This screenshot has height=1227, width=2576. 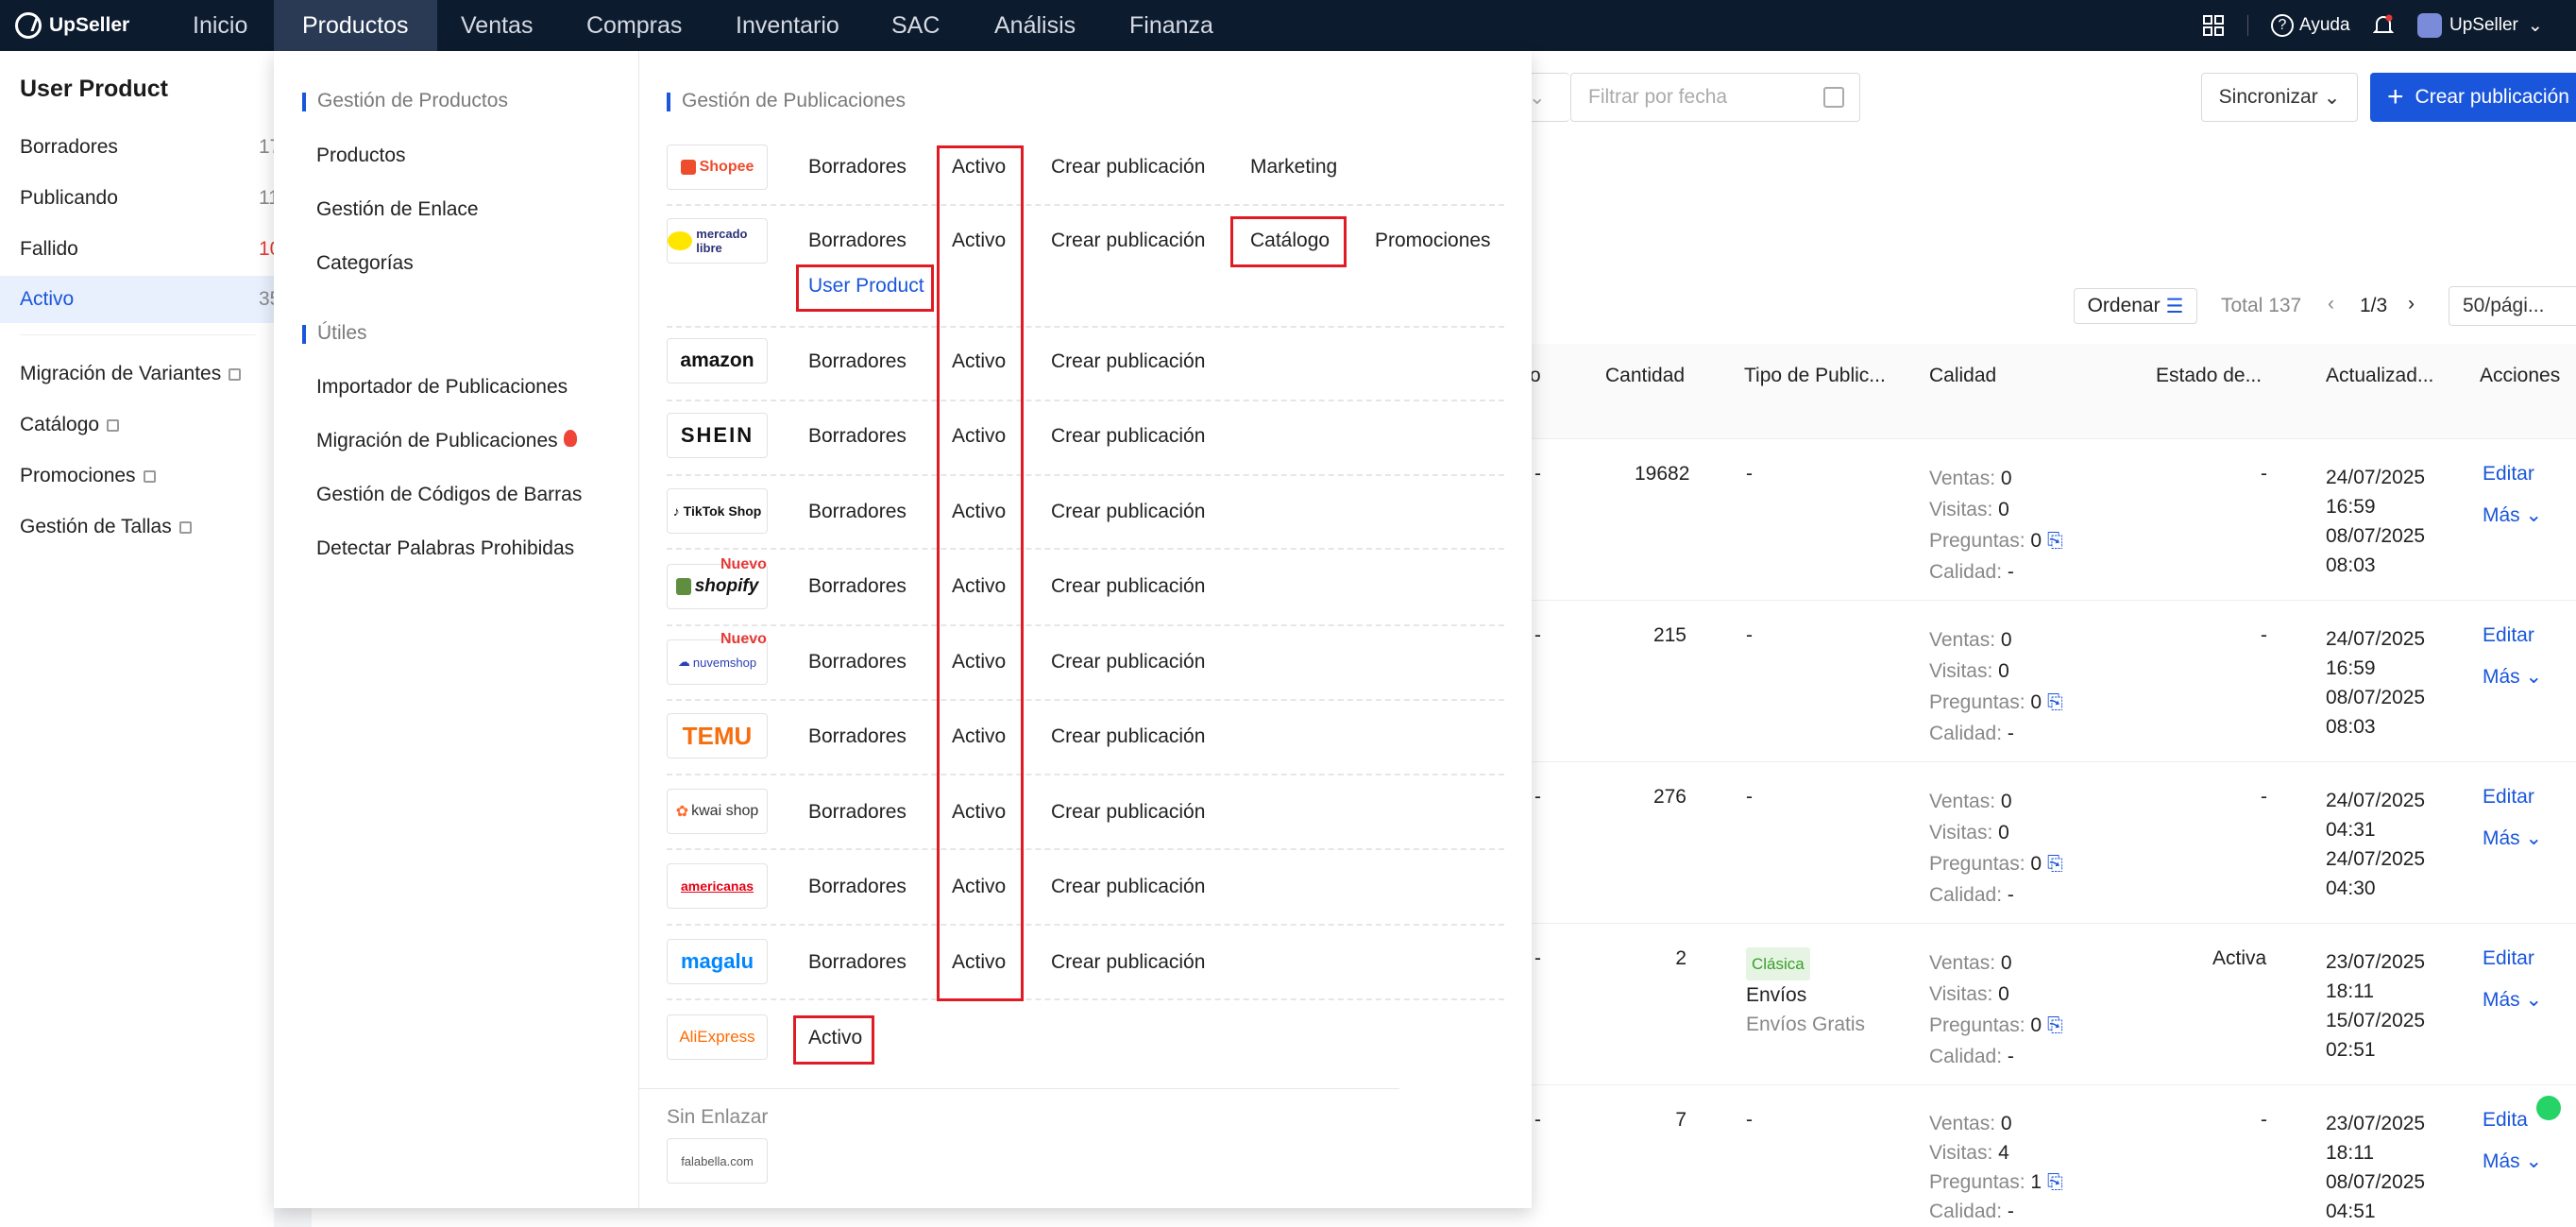 What do you see at coordinates (1293, 168) in the screenshot?
I see `shopee-marketing: Marketing` at bounding box center [1293, 168].